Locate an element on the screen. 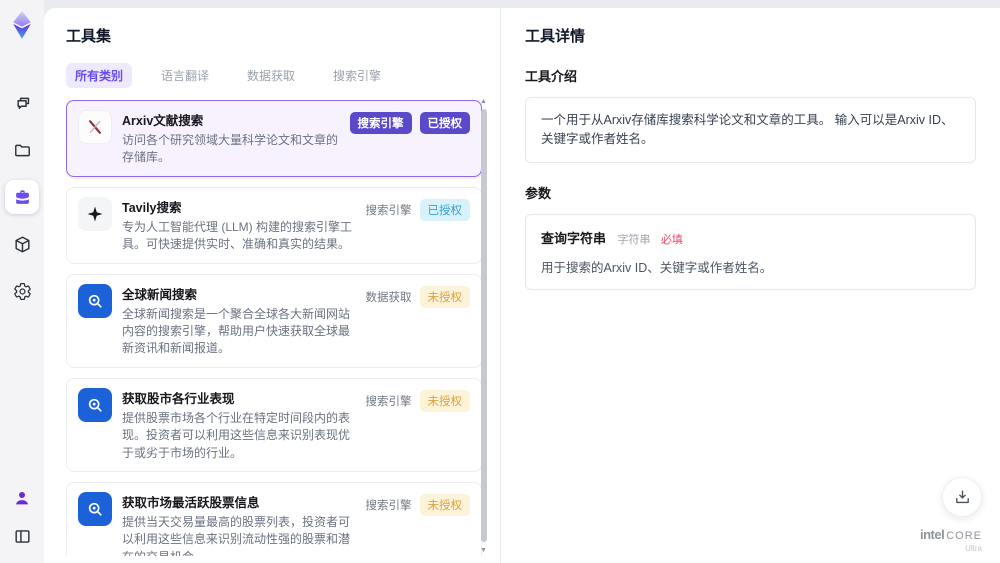 The image size is (1000, 563). arxiv-icon is located at coordinates (95, 127).